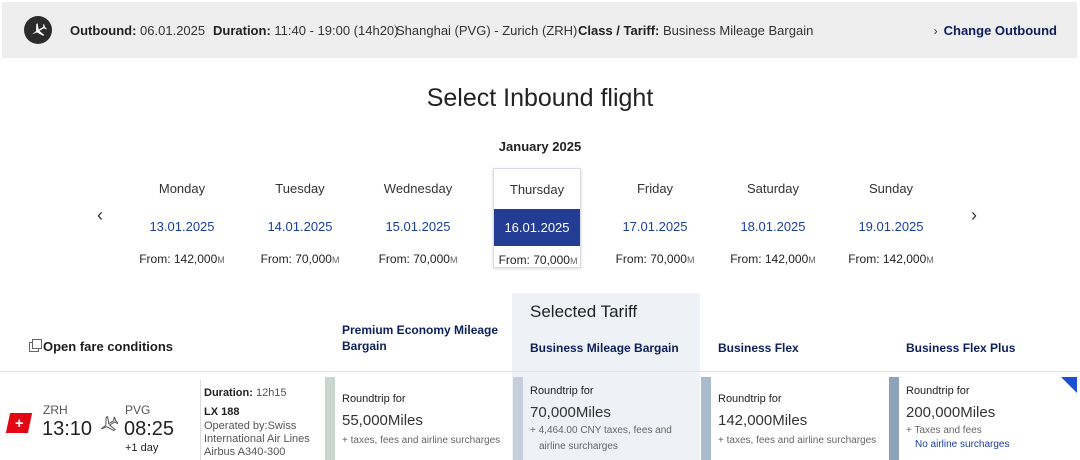  What do you see at coordinates (221, 412) in the screenshot?
I see `flight-number: LX 188` at bounding box center [221, 412].